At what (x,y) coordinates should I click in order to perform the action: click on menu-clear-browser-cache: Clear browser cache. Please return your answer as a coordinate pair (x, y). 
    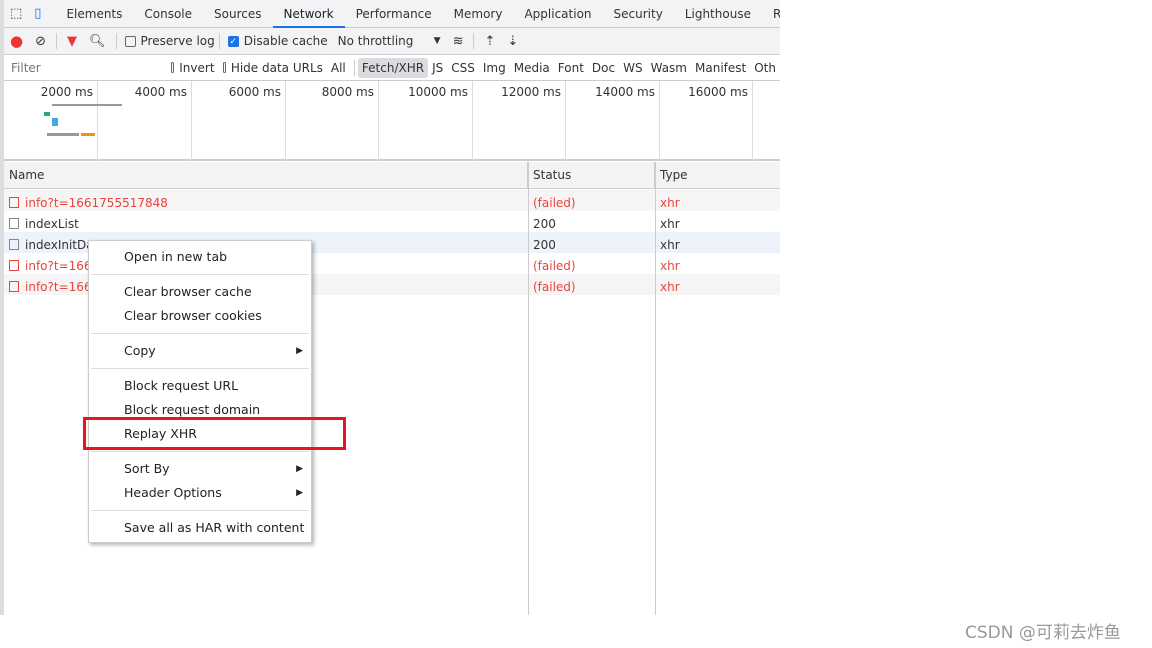
    Looking at the image, I should click on (200, 292).